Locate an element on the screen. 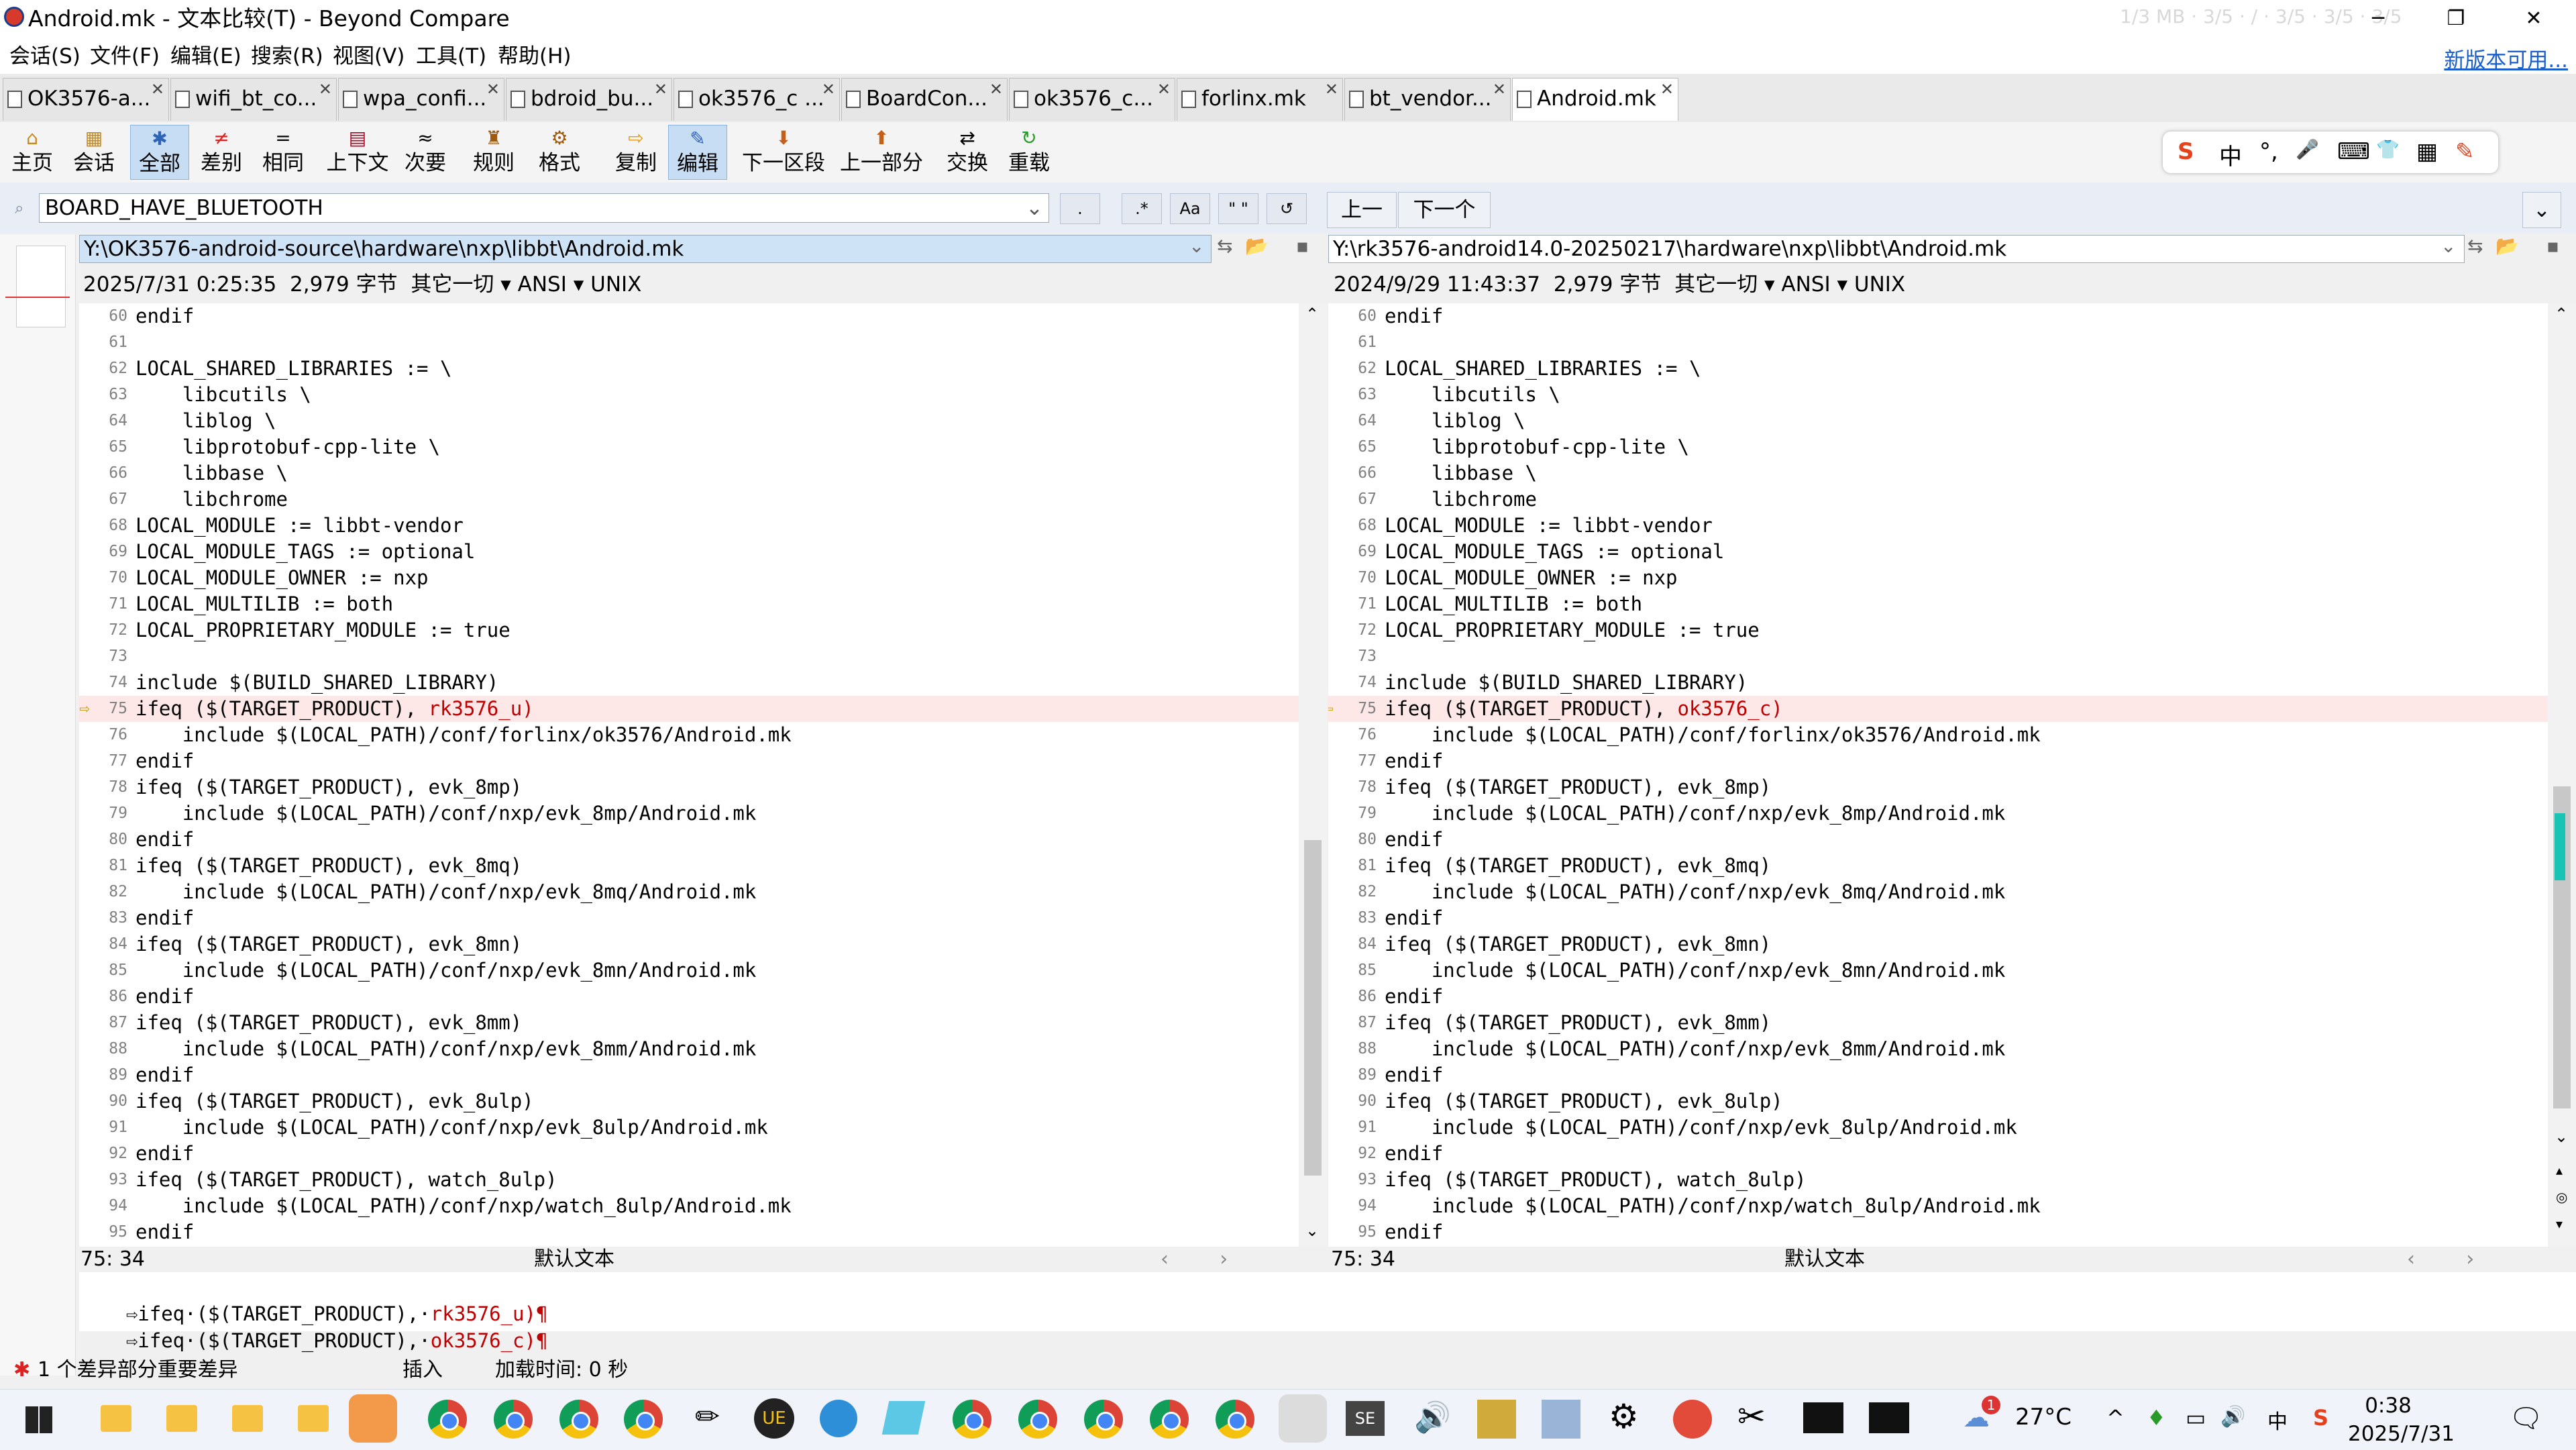  menu-search: 搜索(R) is located at coordinates (287, 56).